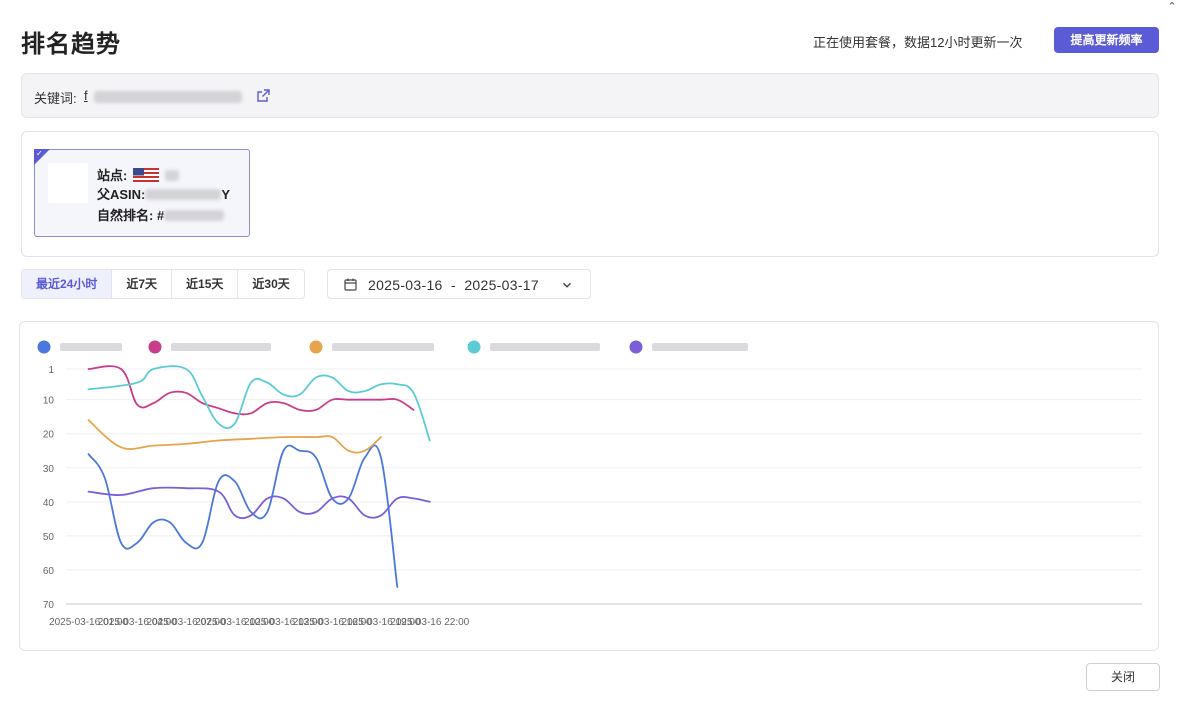 This screenshot has height=703, width=1179. I want to click on redacted-rank, so click(194, 215).